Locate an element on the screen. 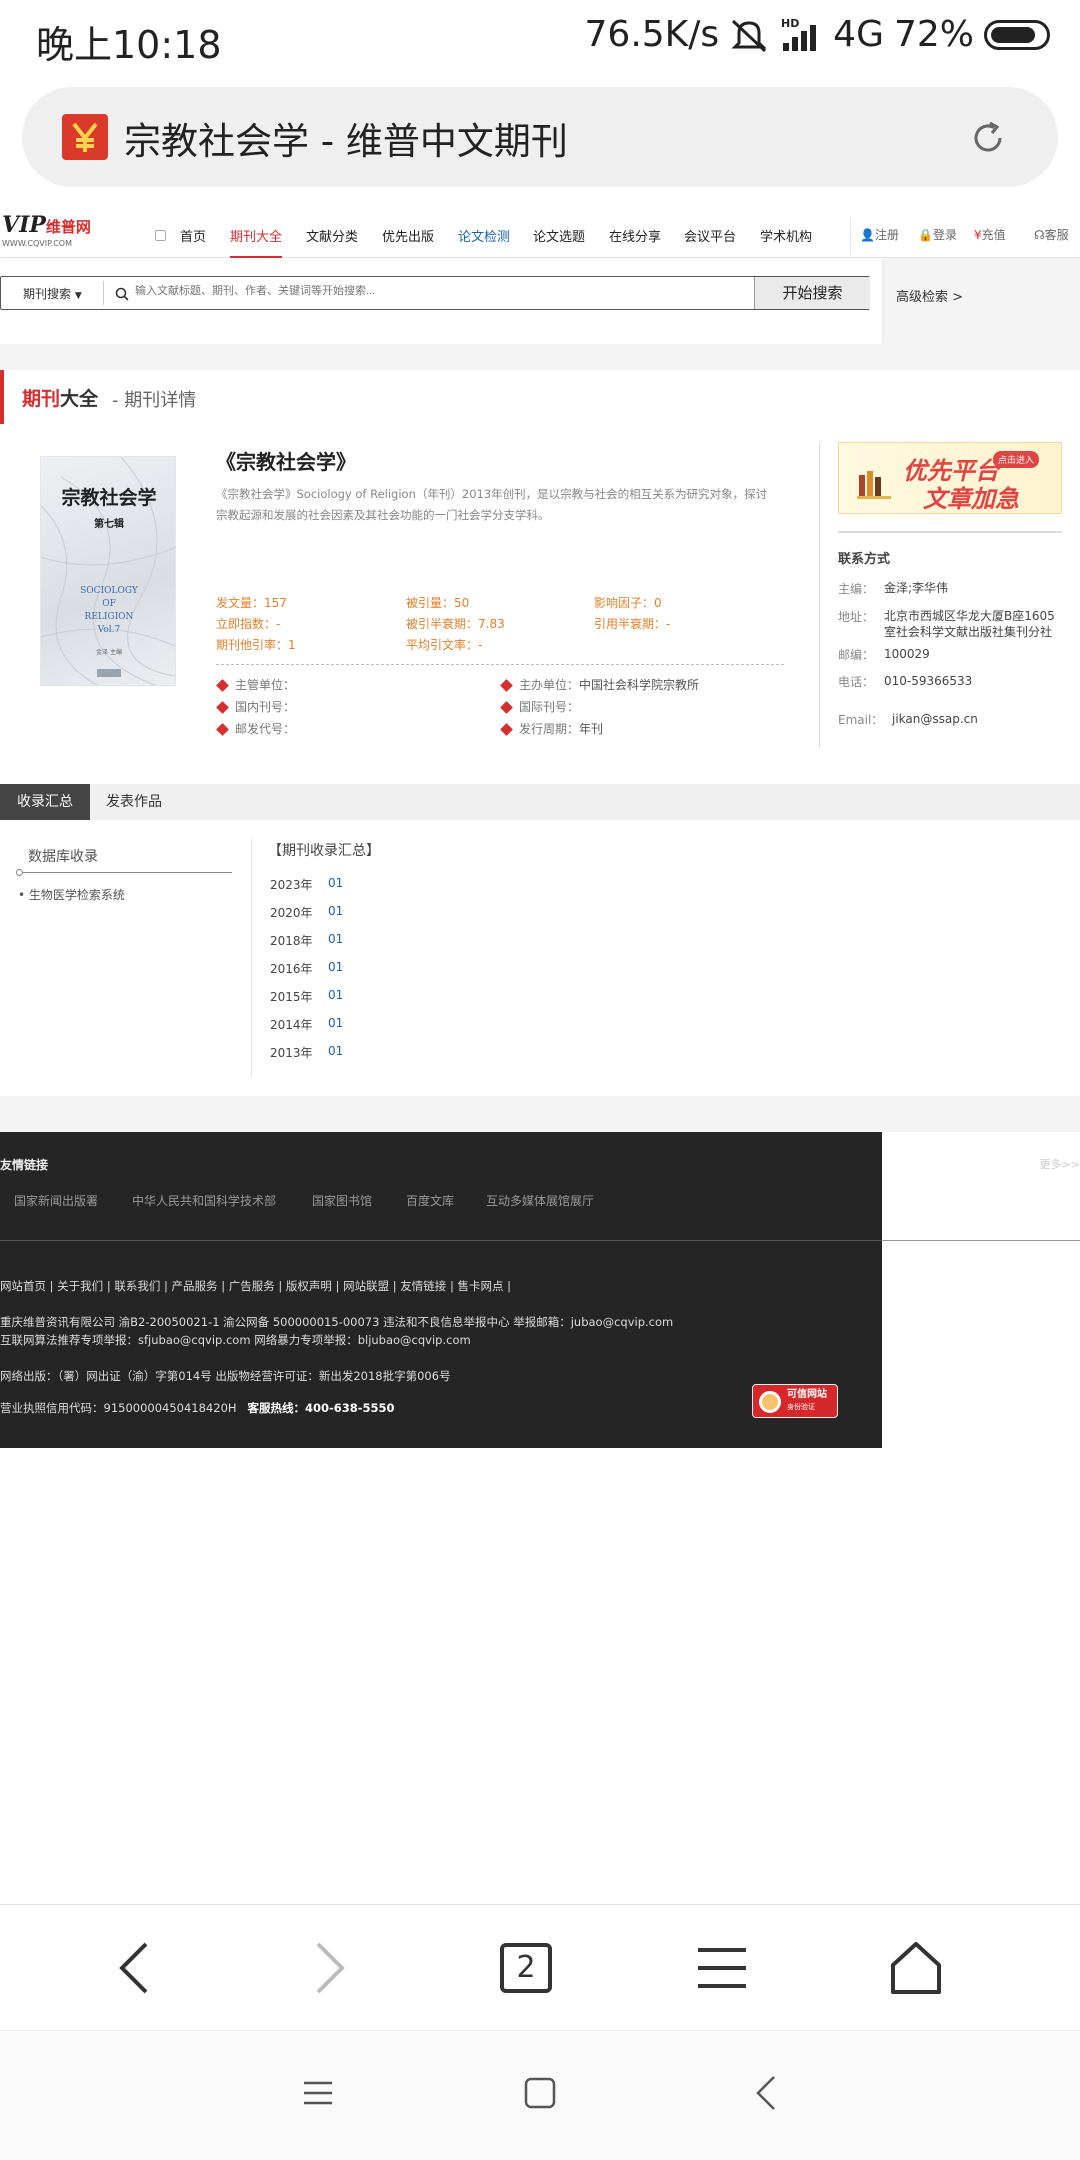 This screenshot has width=1080, height=2160. trust-icon is located at coordinates (770, 1402).